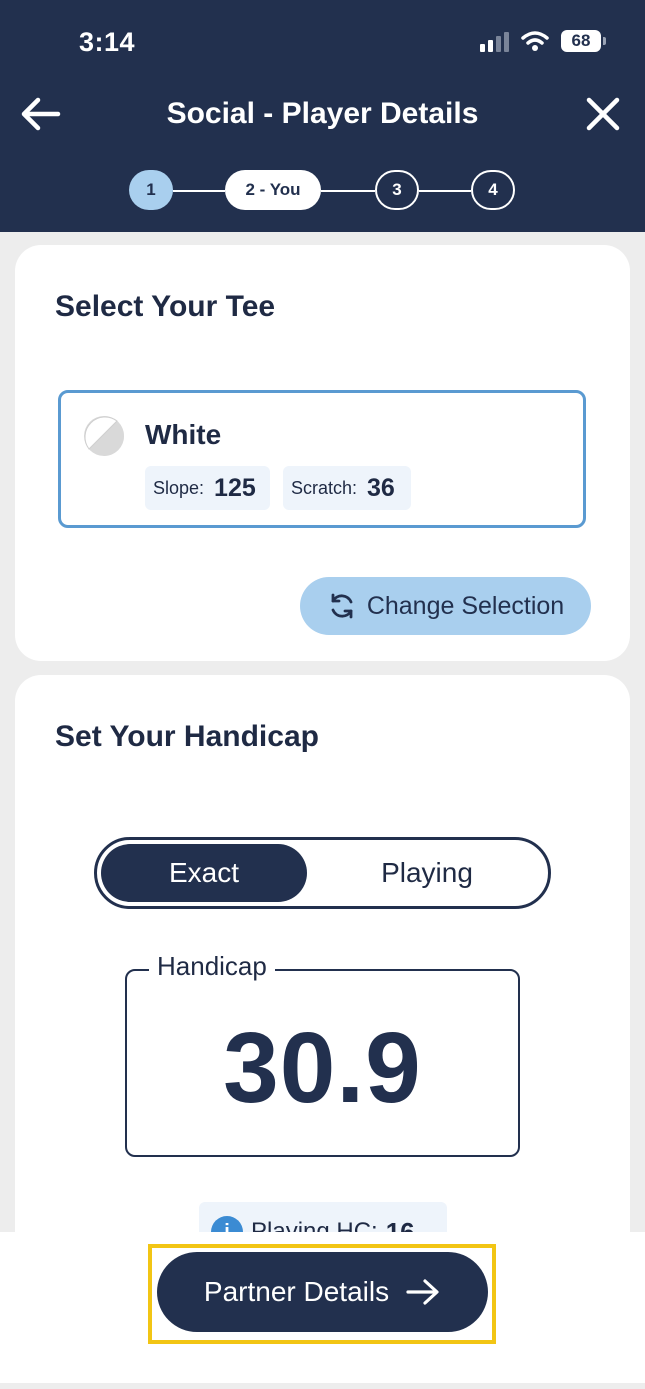 The height and width of the screenshot is (1389, 645). Describe the element at coordinates (165, 306) in the screenshot. I see `tee-card-title: Select Your Tee` at that location.